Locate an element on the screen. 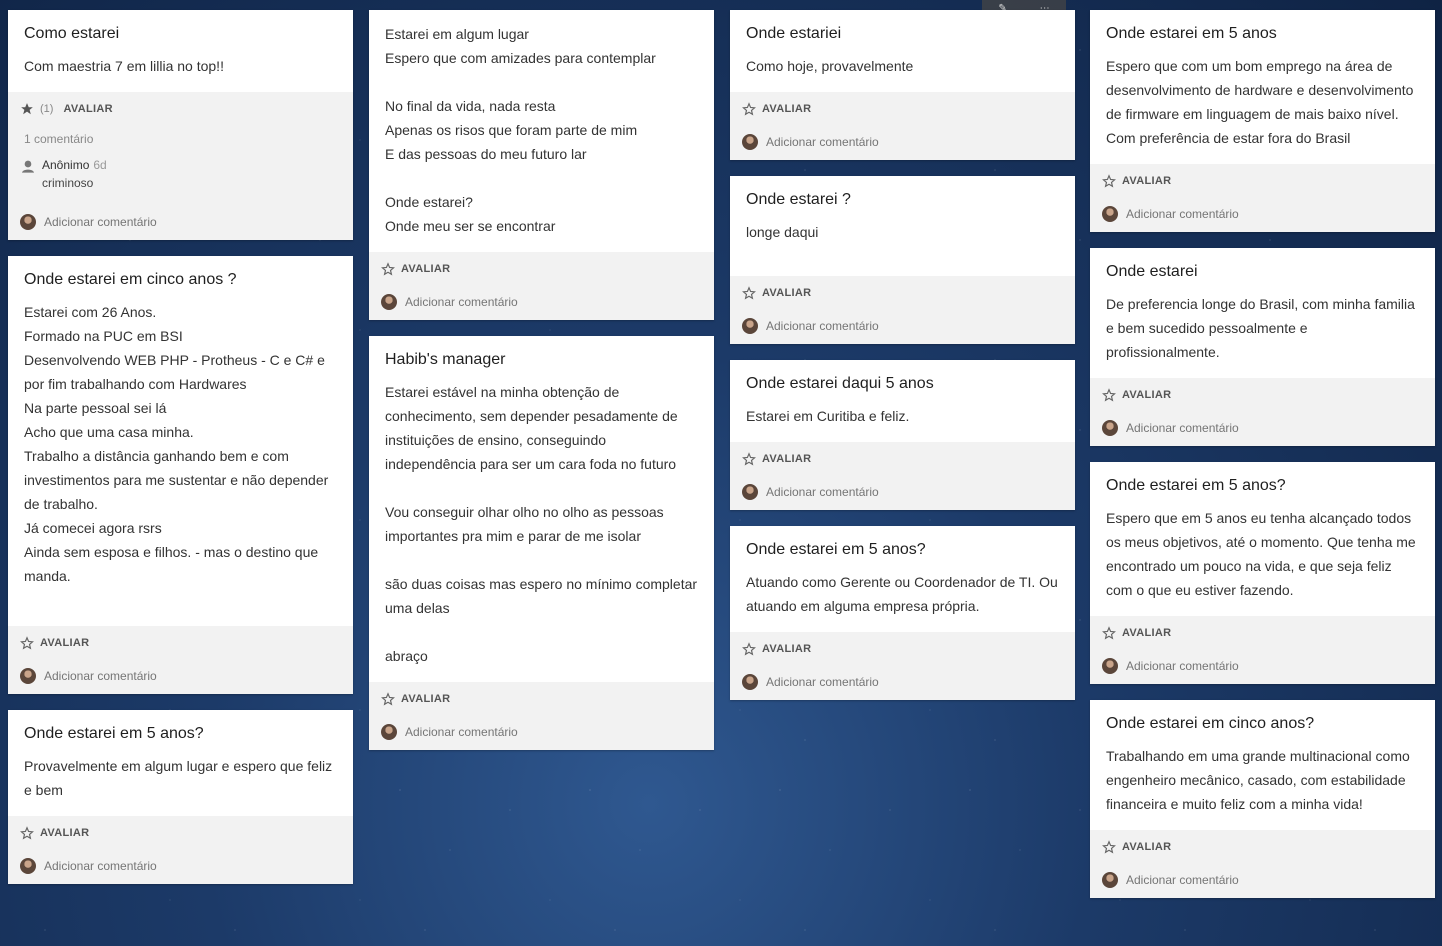  post-card: Onde estarei ? longe daqui AVALIAR is located at coordinates (902, 260).